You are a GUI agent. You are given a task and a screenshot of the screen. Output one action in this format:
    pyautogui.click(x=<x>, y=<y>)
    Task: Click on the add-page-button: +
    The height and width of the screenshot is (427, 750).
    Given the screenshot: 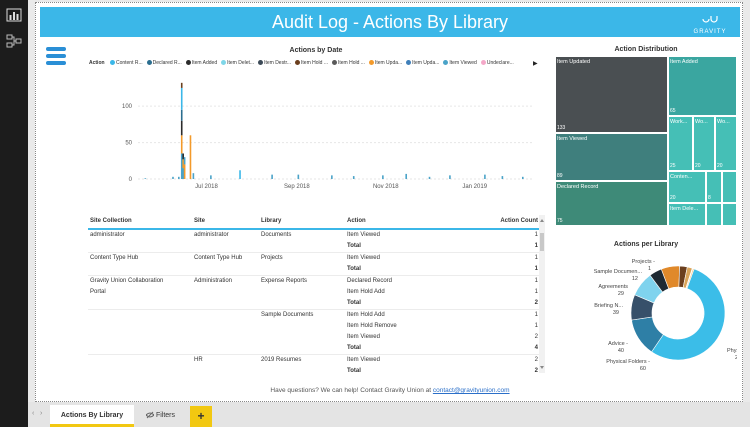 What is the action you would take?
    pyautogui.click(x=201, y=416)
    